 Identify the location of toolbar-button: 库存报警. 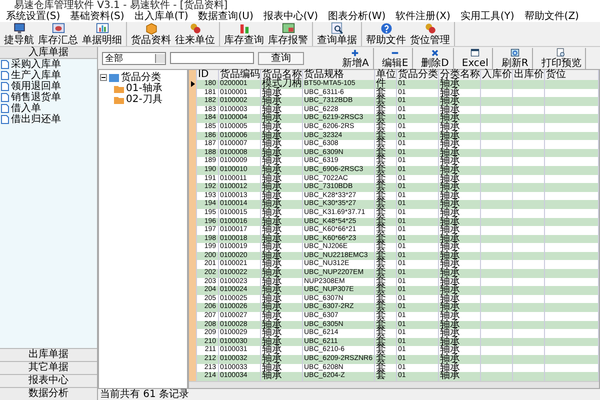
(288, 34).